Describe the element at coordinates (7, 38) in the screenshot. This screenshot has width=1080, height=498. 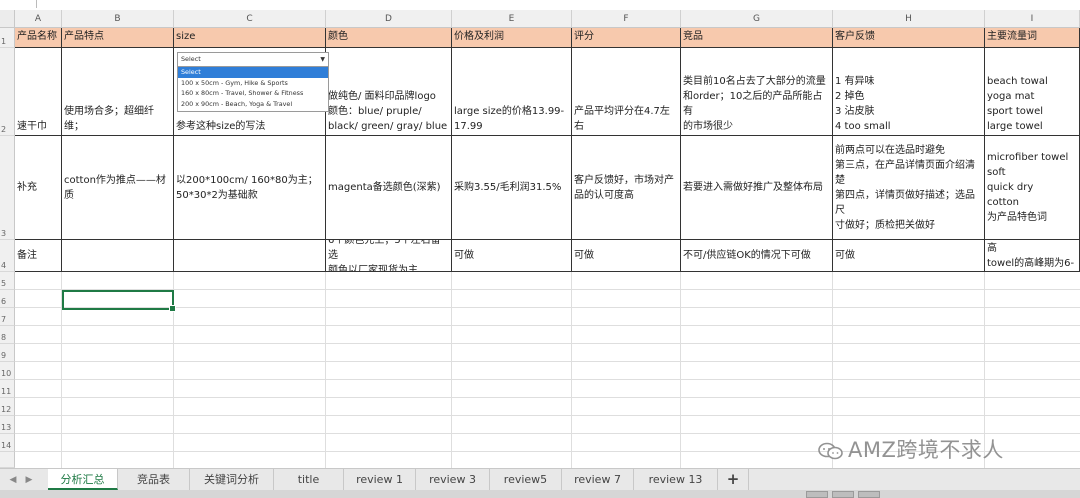
I see `row-header-1: 1` at that location.